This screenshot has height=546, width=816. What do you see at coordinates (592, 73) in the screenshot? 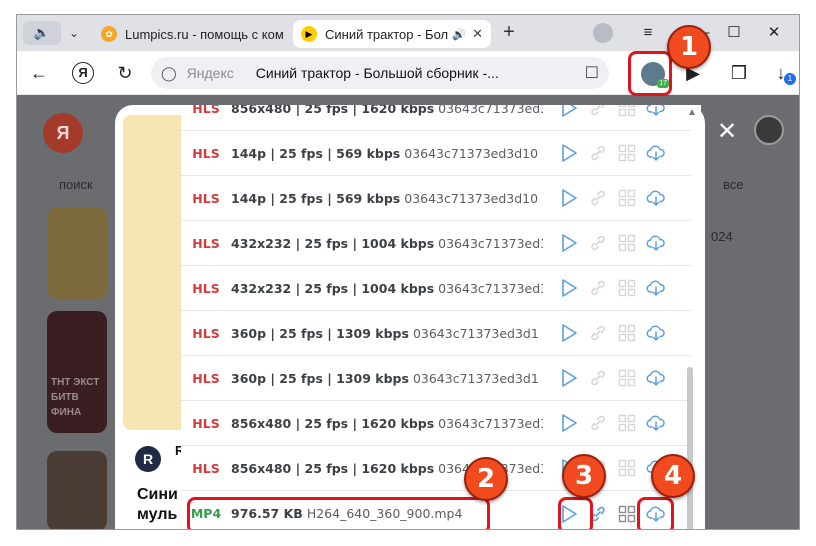
I see `bookmark-icon: ☐` at bounding box center [592, 73].